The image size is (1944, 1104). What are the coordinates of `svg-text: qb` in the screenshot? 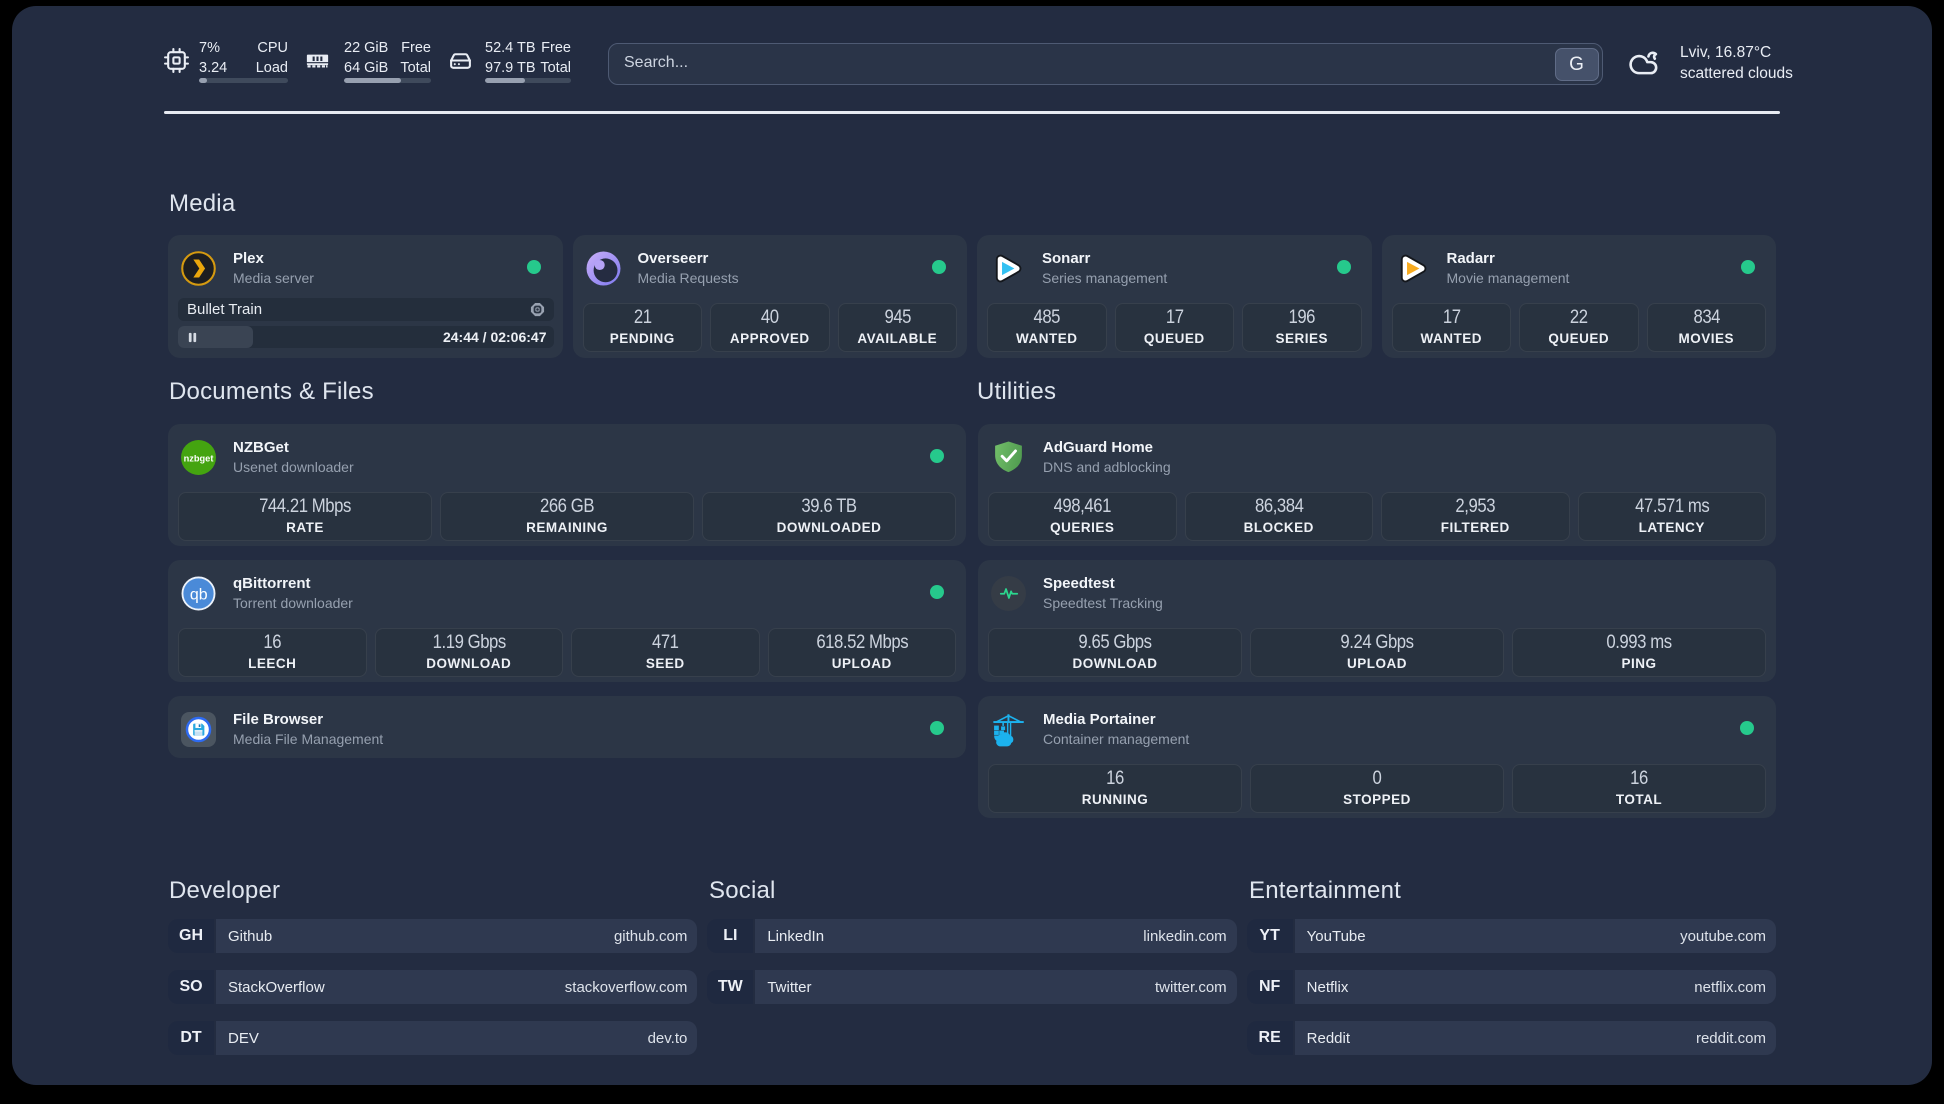 It's located at (199, 594).